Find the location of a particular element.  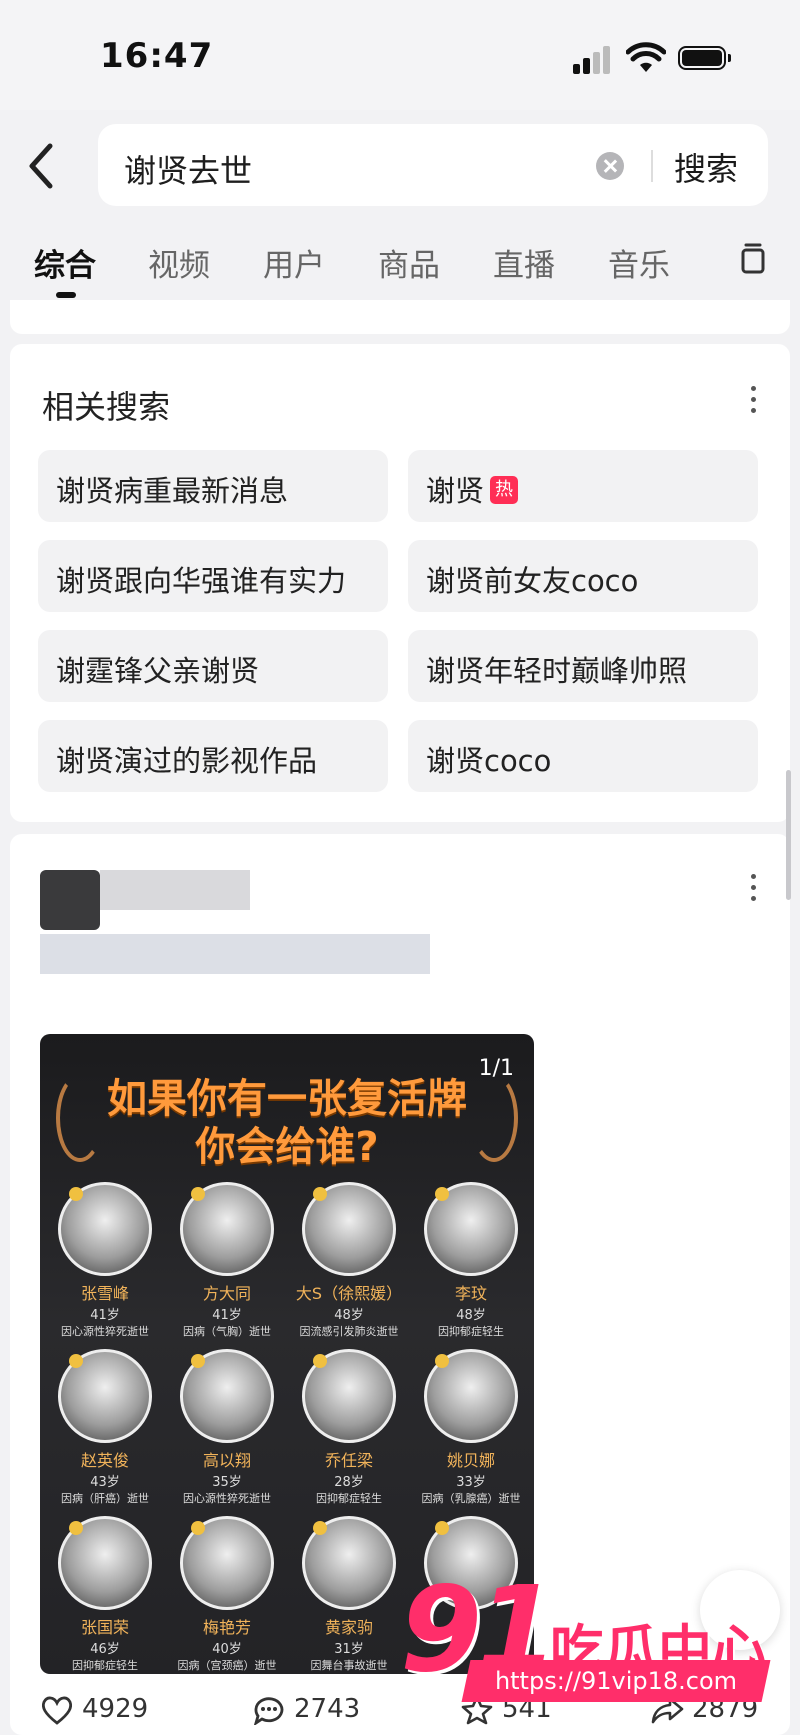

chip-label: 谢贤热 is located at coordinates (472, 489).